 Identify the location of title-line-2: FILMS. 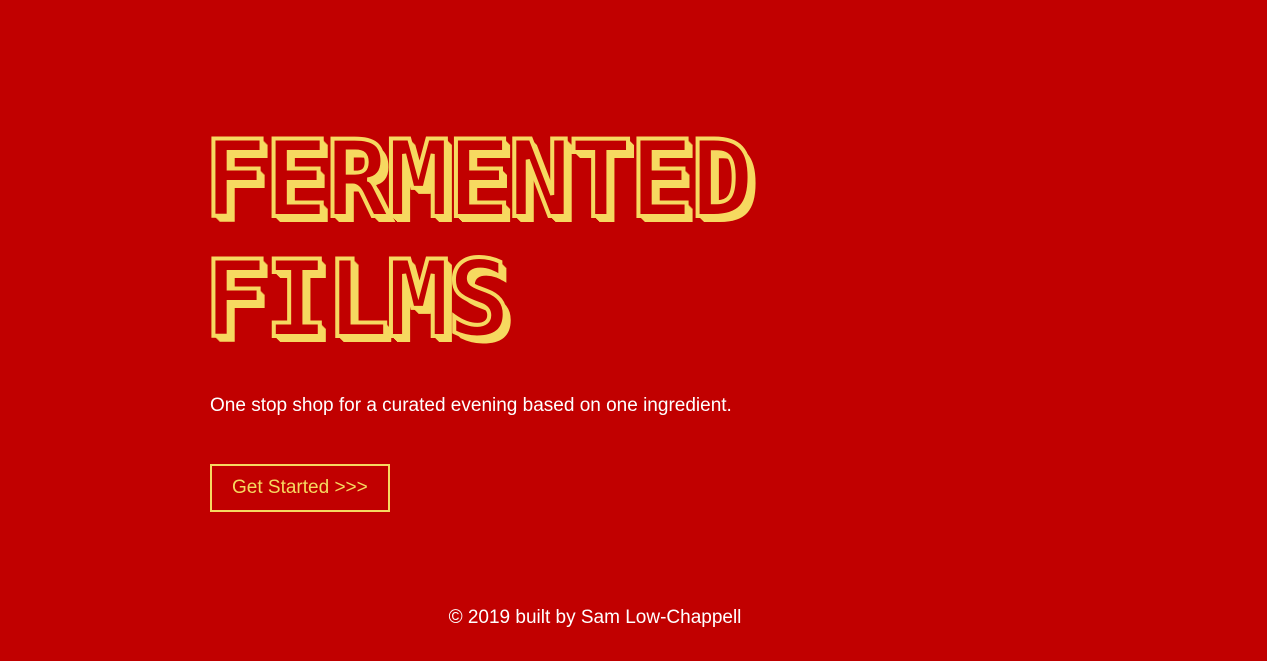
(357, 300).